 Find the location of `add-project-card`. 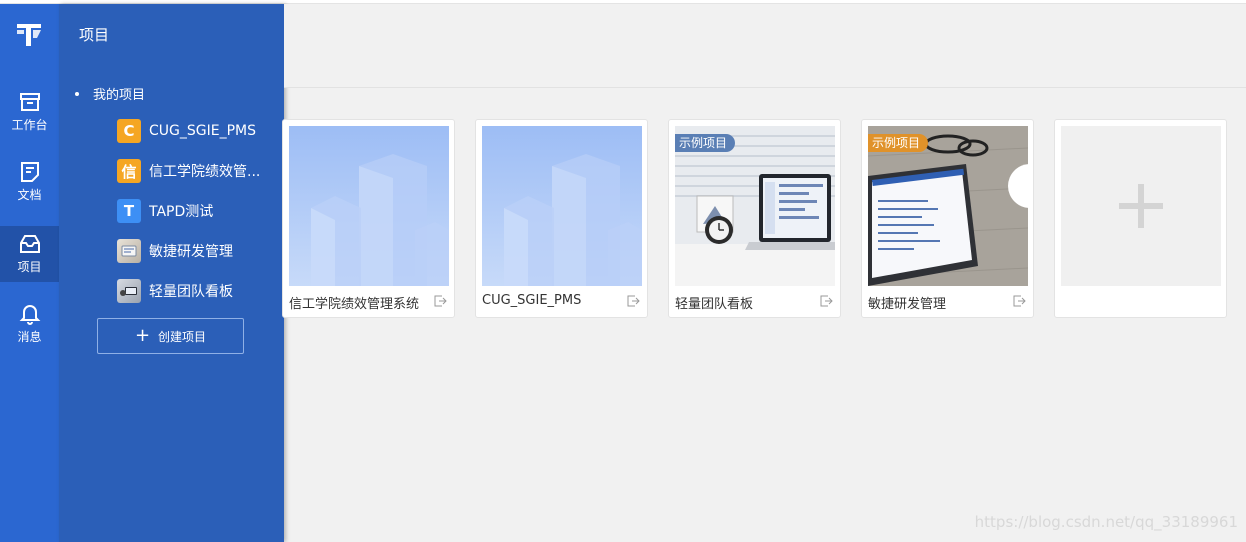

add-project-card is located at coordinates (1140, 218).